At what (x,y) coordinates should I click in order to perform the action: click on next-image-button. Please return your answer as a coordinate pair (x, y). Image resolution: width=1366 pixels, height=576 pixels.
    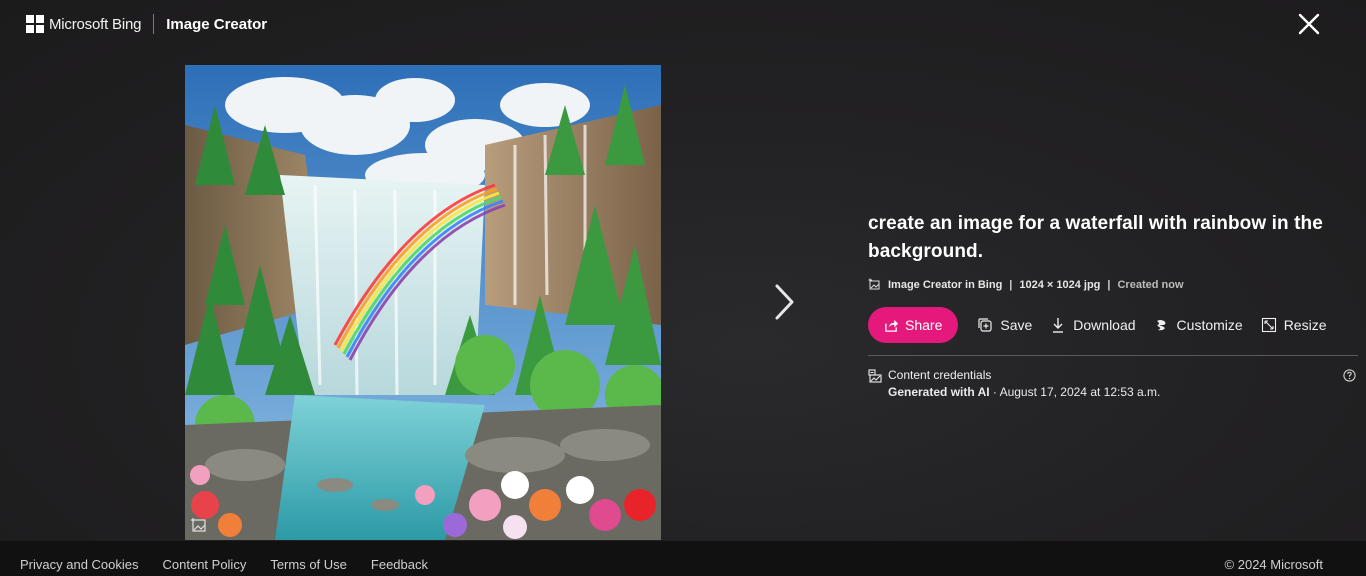
    Looking at the image, I should click on (784, 302).